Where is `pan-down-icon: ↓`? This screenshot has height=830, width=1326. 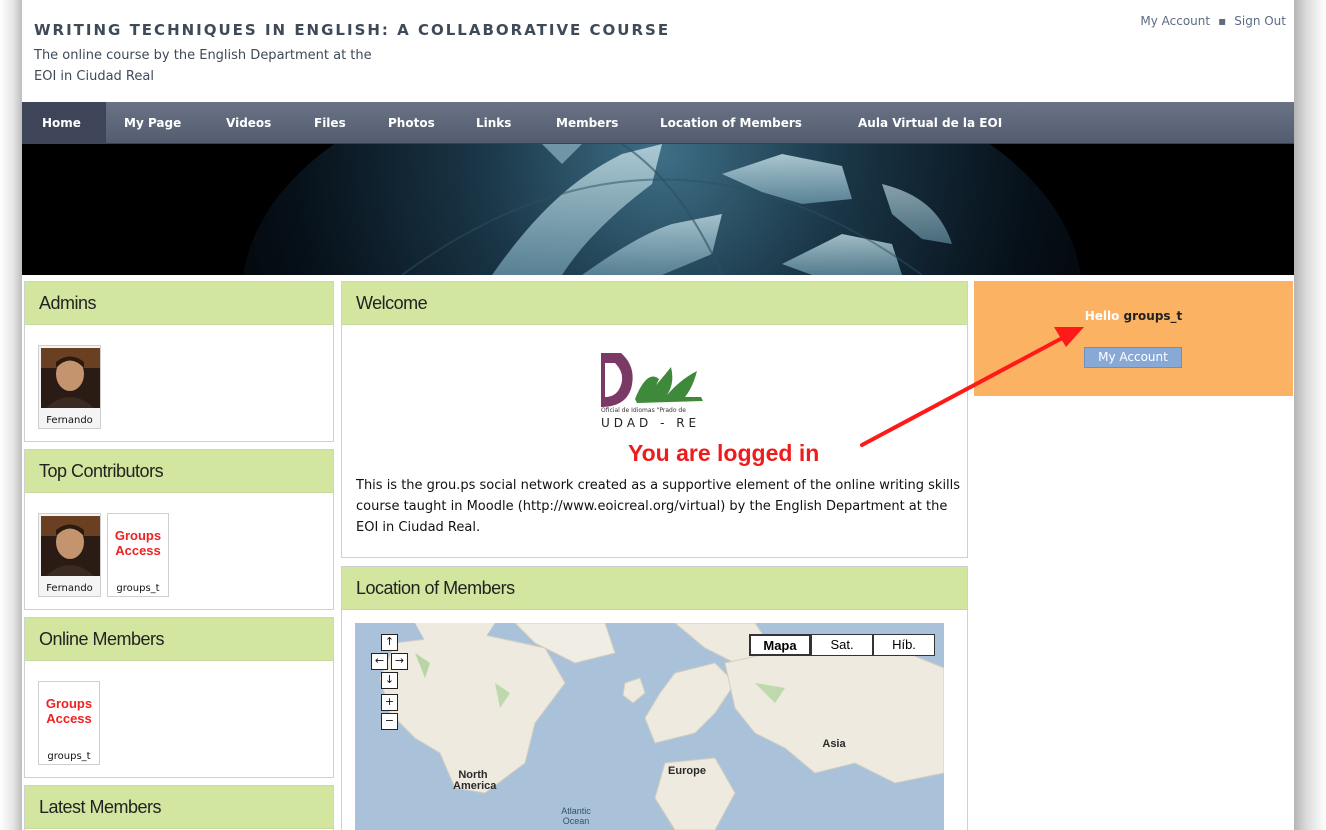
pan-down-icon: ↓ is located at coordinates (389, 680).